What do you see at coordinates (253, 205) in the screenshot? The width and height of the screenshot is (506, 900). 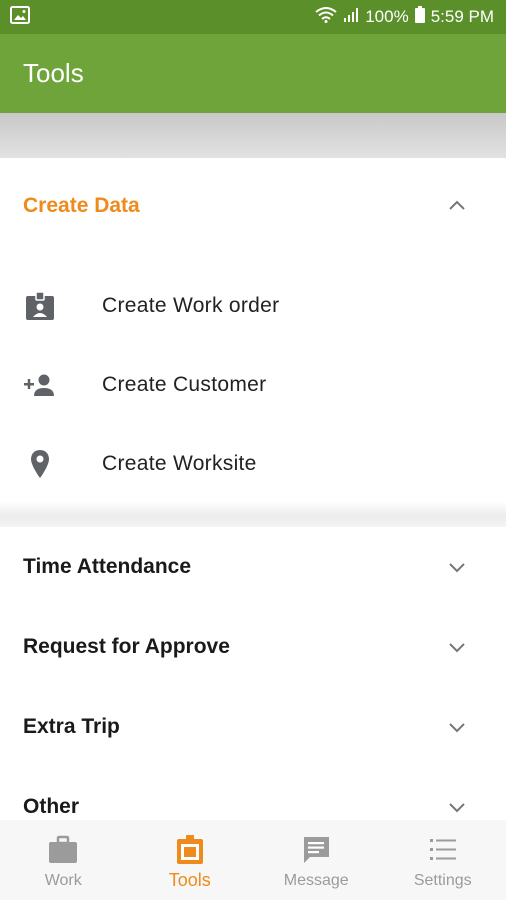 I see `section-create-data: Create Data` at bounding box center [253, 205].